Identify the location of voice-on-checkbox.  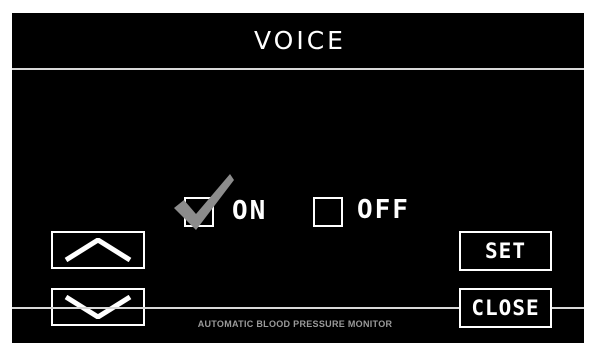
(204, 202).